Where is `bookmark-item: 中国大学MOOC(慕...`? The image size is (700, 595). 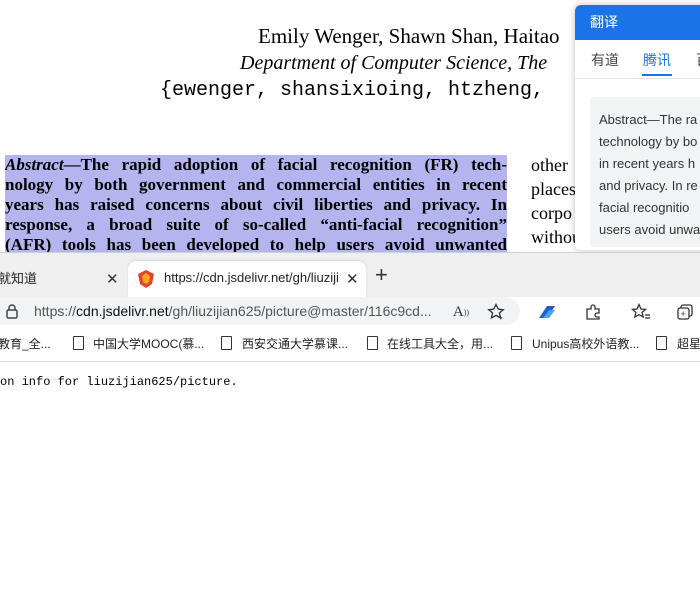 bookmark-item: 中国大学MOOC(慕... is located at coordinates (148, 343).